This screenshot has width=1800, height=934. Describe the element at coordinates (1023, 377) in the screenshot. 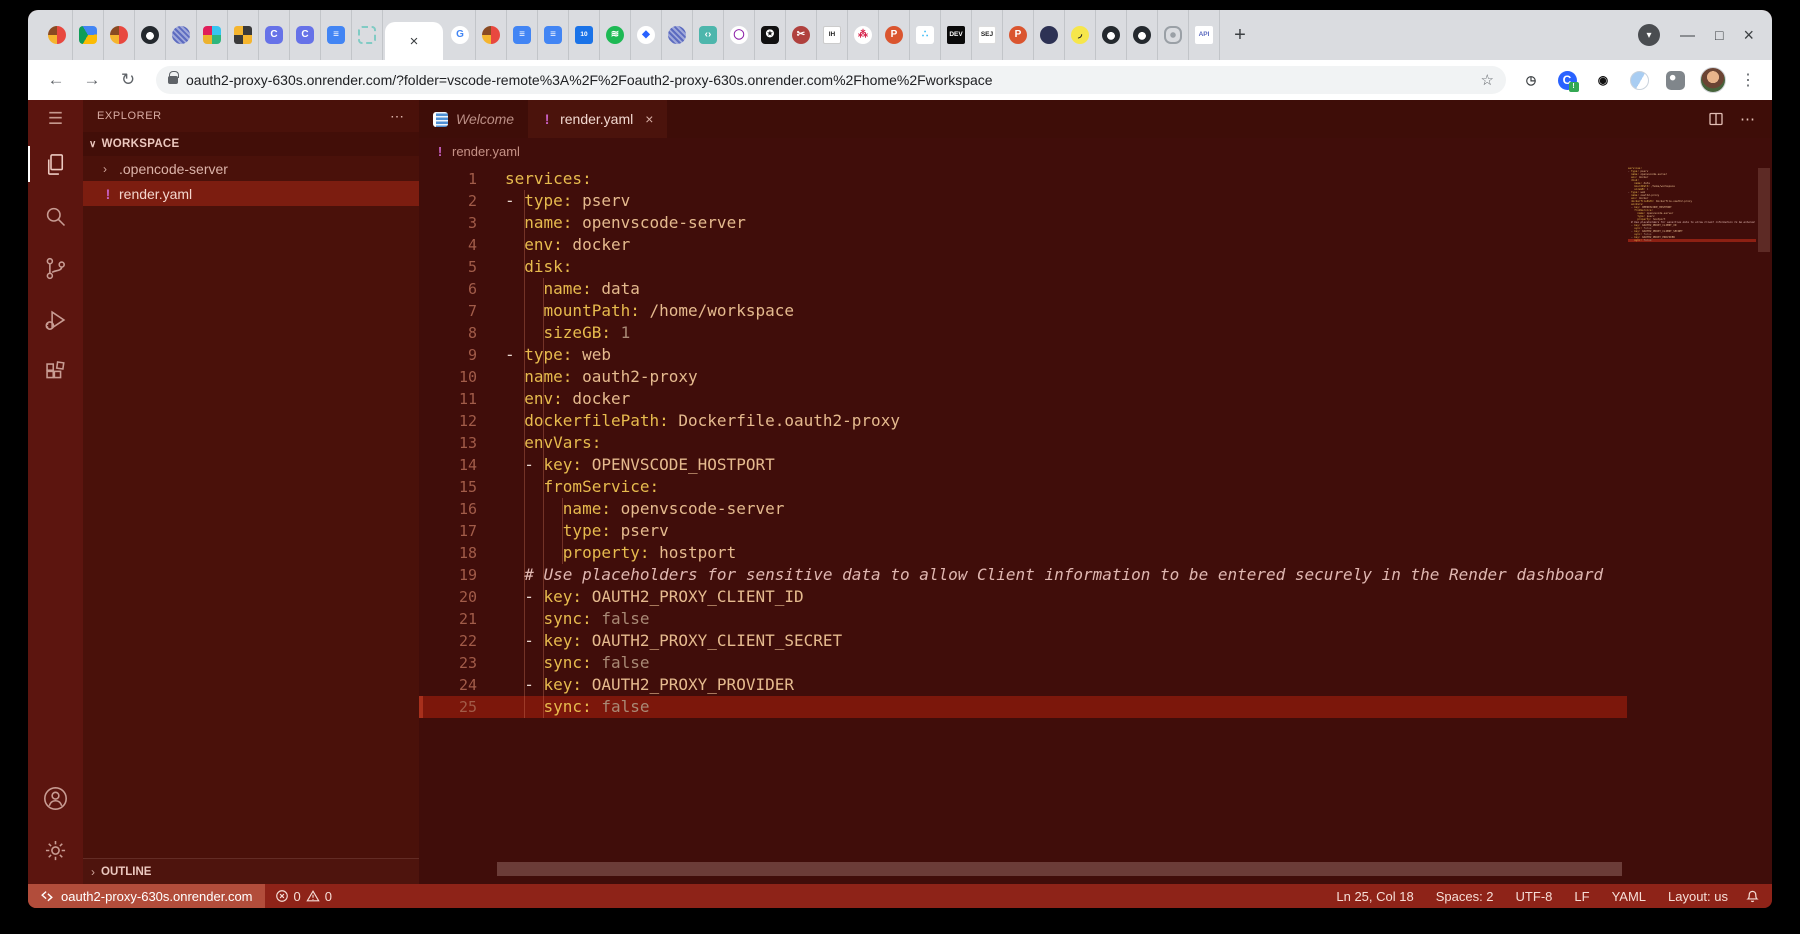

I see `code-line-10: 10 name: oauth2-proxy` at that location.